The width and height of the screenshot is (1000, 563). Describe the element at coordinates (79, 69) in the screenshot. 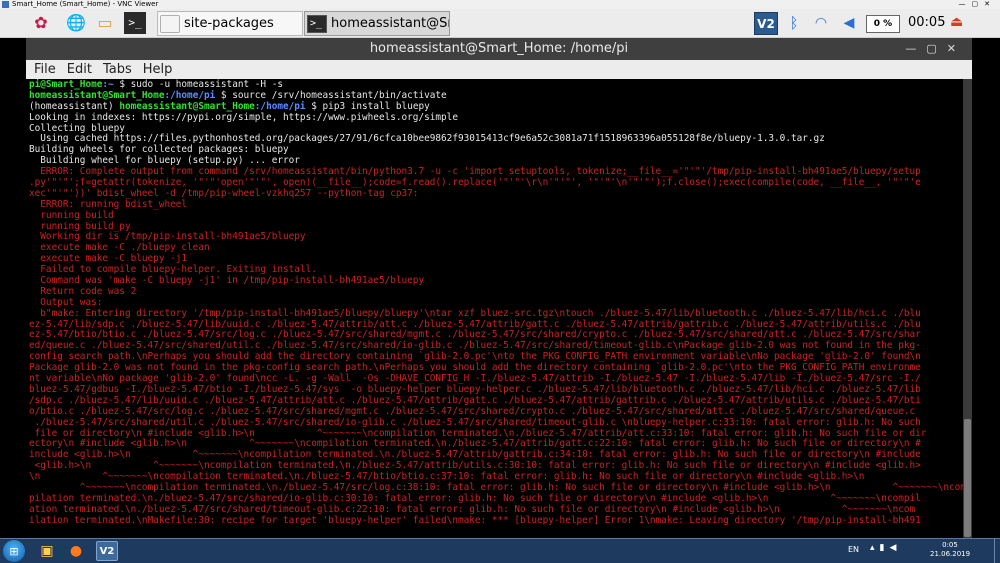

I see `menu-edit: Edit` at that location.